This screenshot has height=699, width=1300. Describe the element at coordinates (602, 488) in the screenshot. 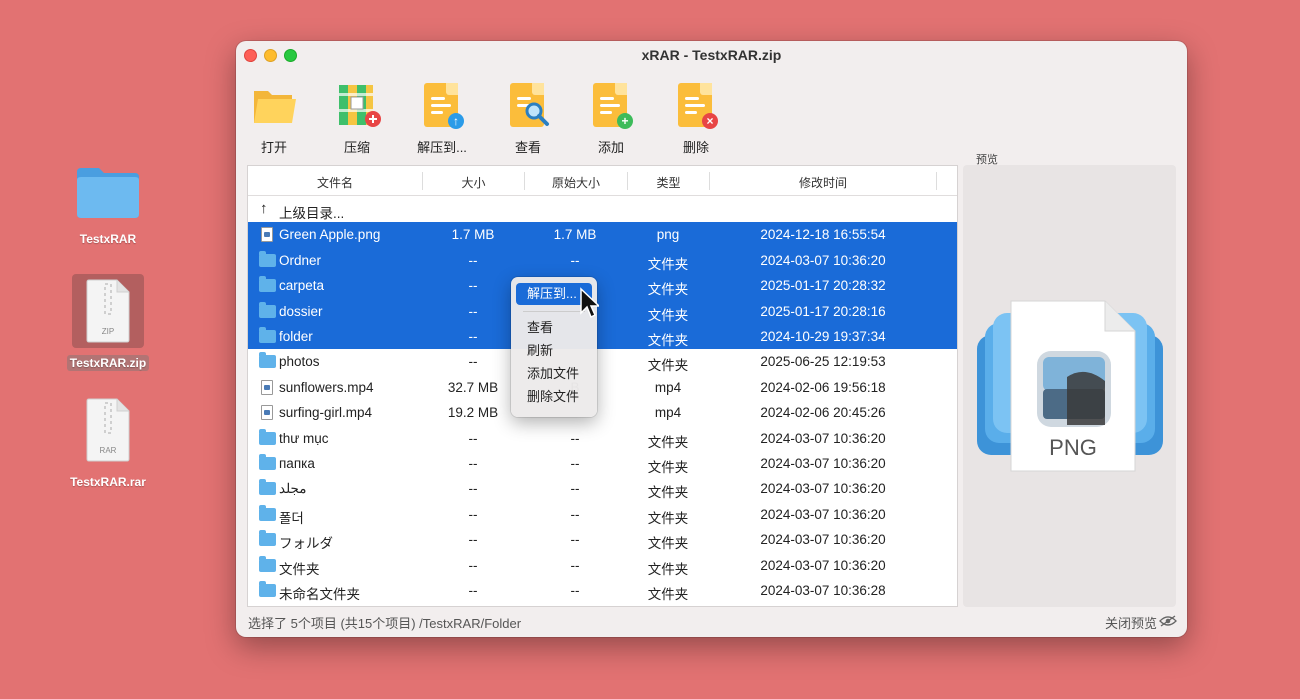

I see `table-row: مجلد -- -- 文件夹 2024-03-07 10:36:20` at that location.